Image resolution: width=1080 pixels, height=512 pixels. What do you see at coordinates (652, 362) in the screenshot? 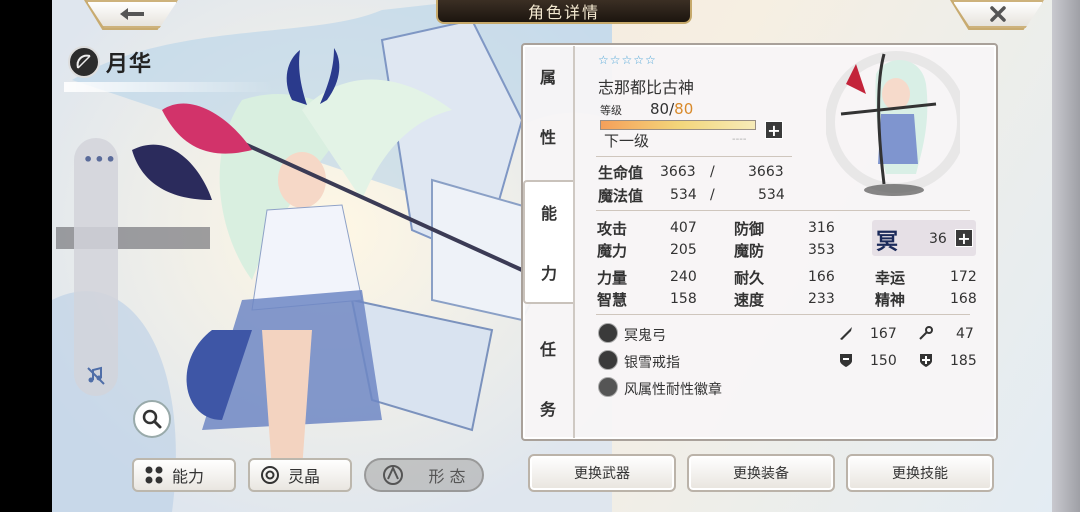
I see `ring-name: 银雪戒指` at bounding box center [652, 362].